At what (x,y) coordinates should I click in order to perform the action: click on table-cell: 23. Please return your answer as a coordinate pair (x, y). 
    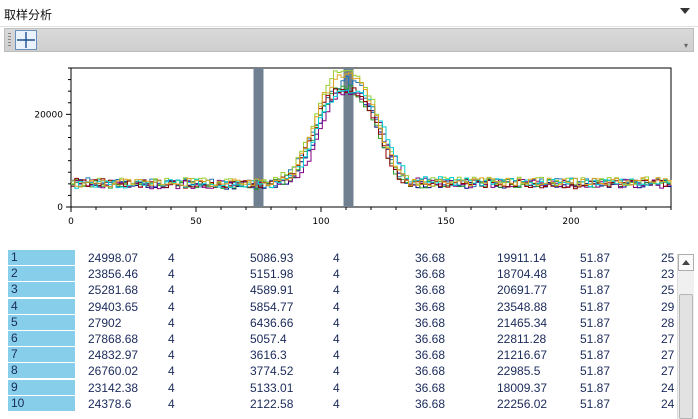
    Looking at the image, I should click on (667, 274).